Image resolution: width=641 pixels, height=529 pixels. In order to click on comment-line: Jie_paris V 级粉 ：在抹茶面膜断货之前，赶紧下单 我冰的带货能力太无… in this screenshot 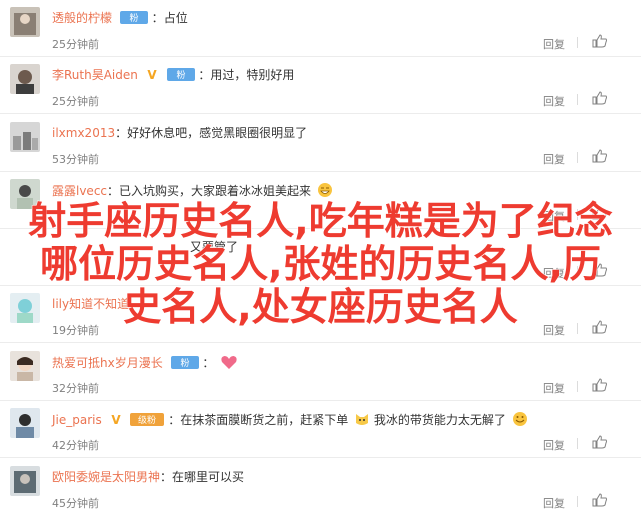, I will do `click(290, 420)`.